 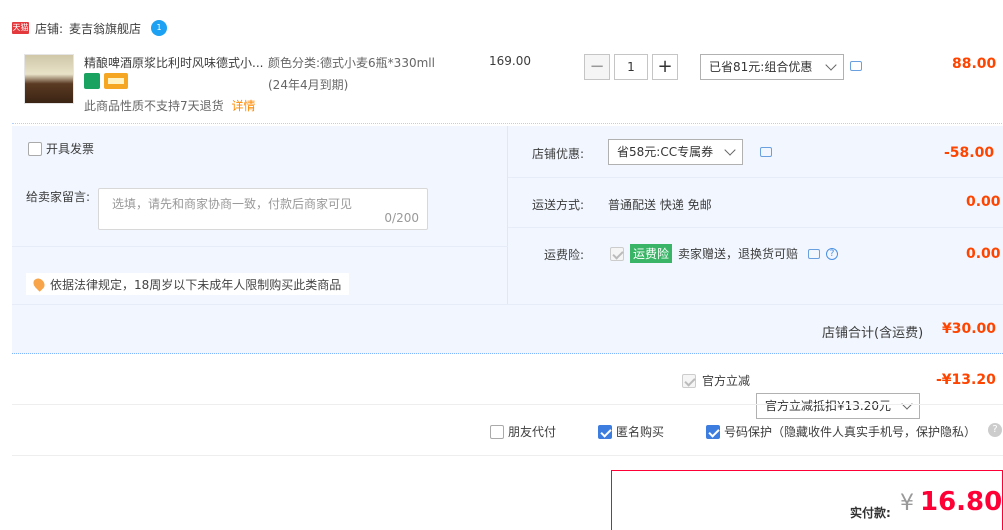 I want to click on promo-select-value: 已省81元:组合优惠, so click(x=761, y=67).